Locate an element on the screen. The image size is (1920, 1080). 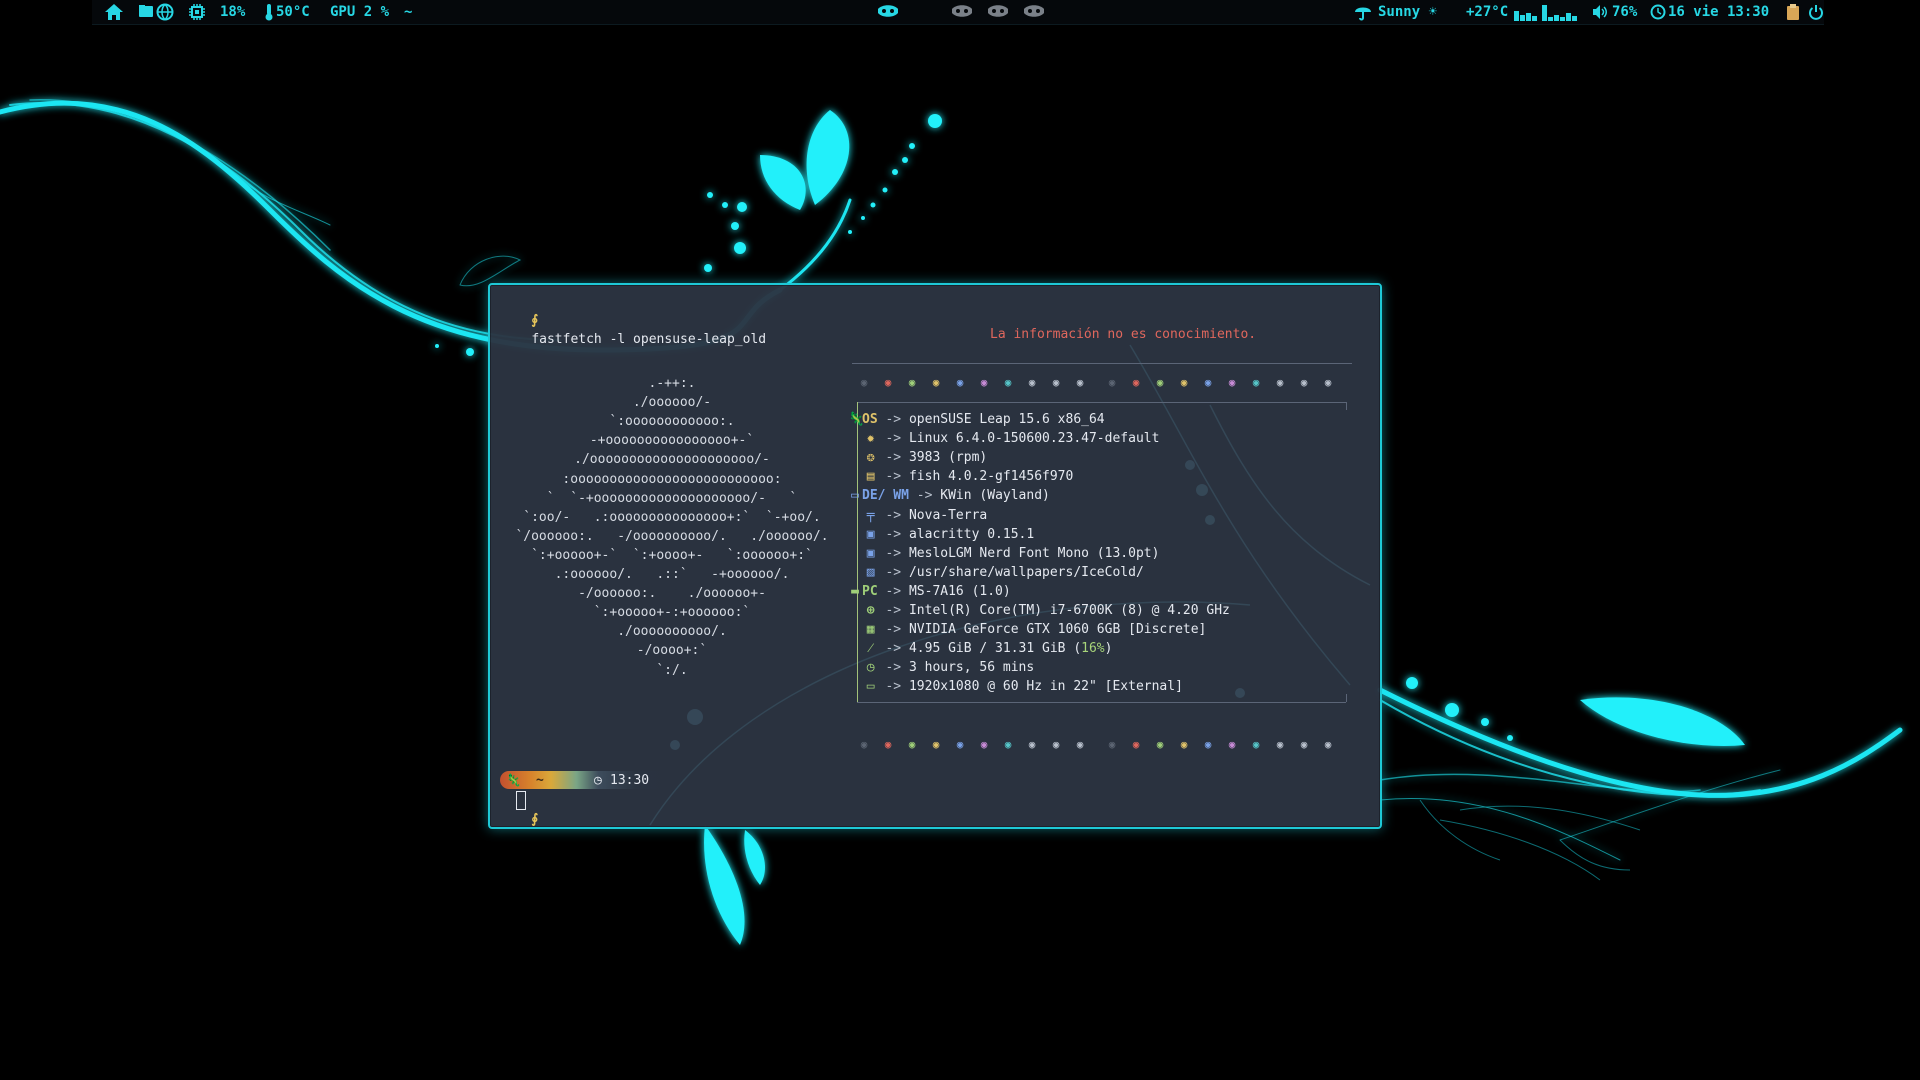
info-row: ▣ -> alacritty 0.15.1 is located at coordinates (941, 534).